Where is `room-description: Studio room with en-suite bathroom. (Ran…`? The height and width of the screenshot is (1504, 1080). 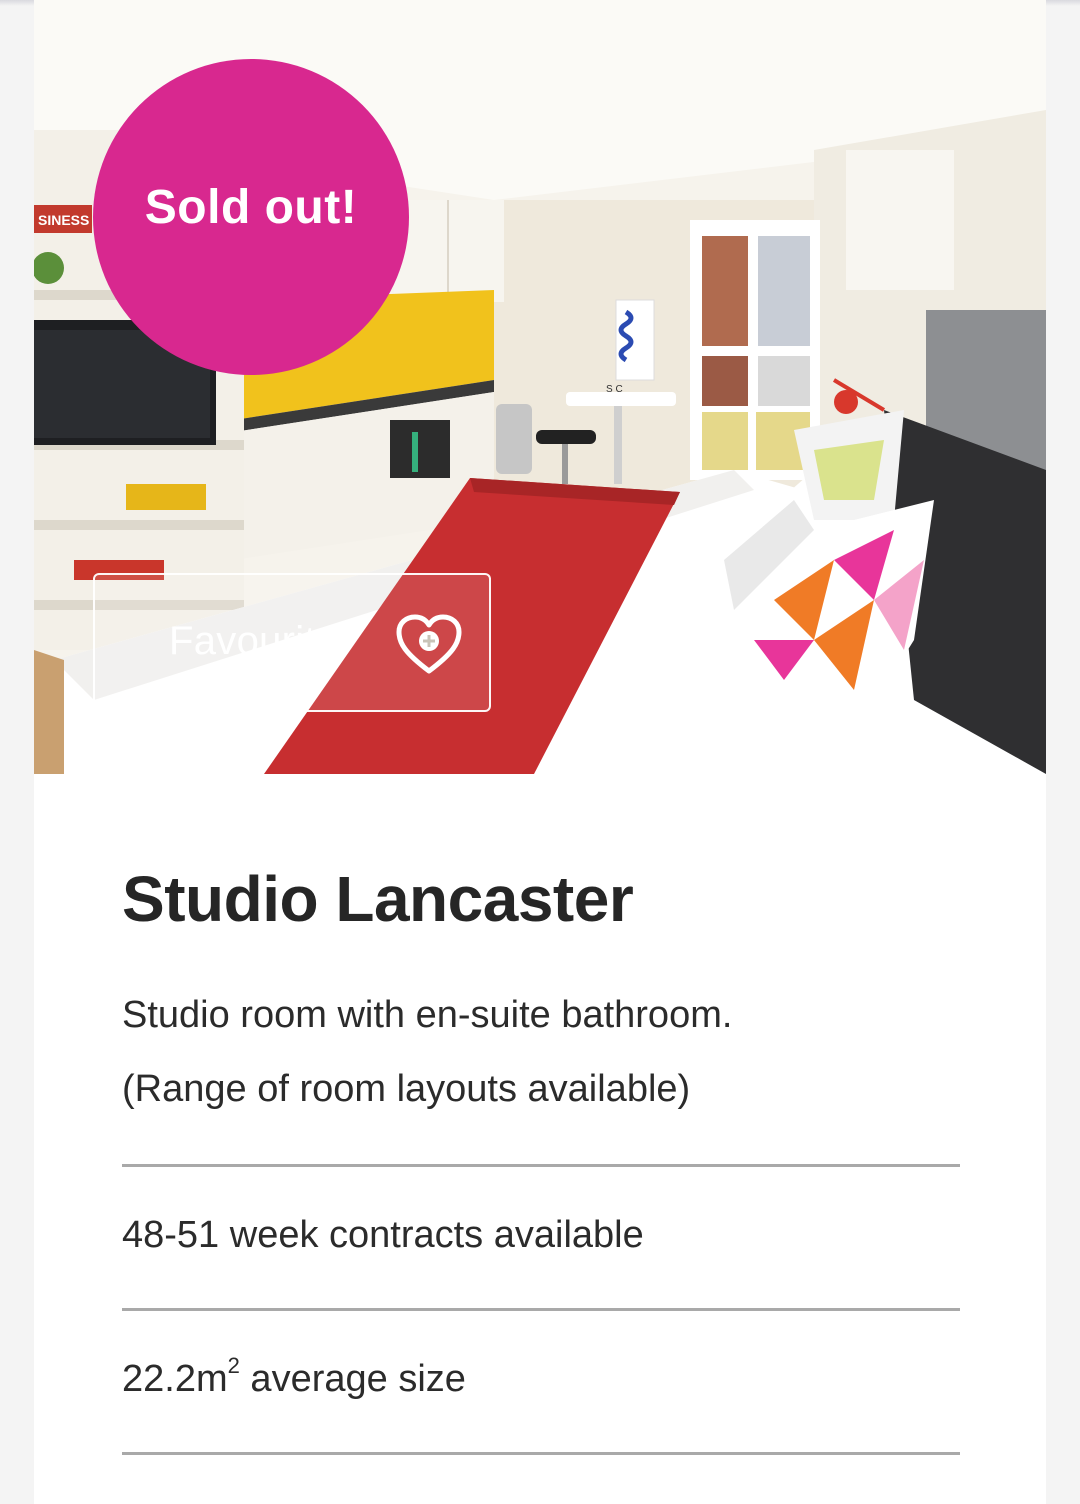 room-description: Studio room with en-suite bathroom. (Ran… is located at coordinates (552, 1052).